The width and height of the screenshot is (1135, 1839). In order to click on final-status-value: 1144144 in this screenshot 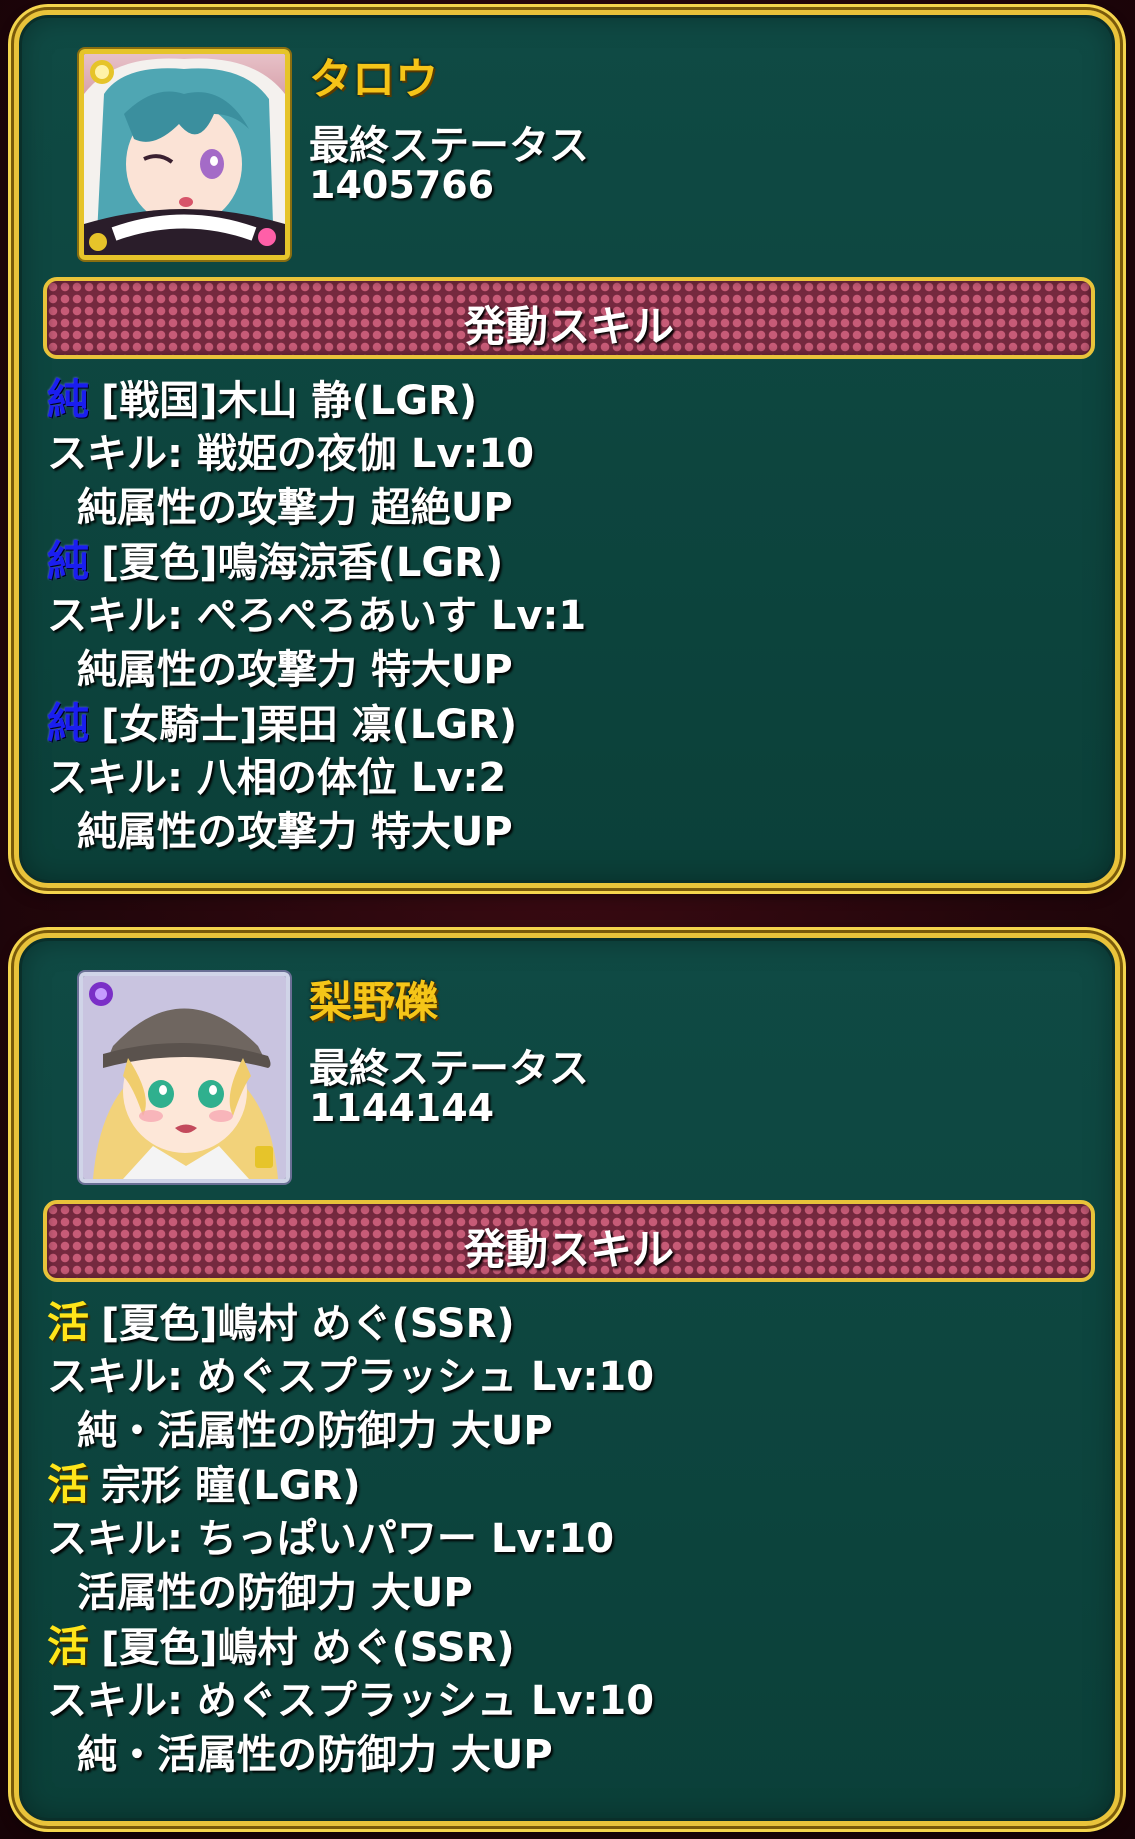, I will do `click(402, 1108)`.